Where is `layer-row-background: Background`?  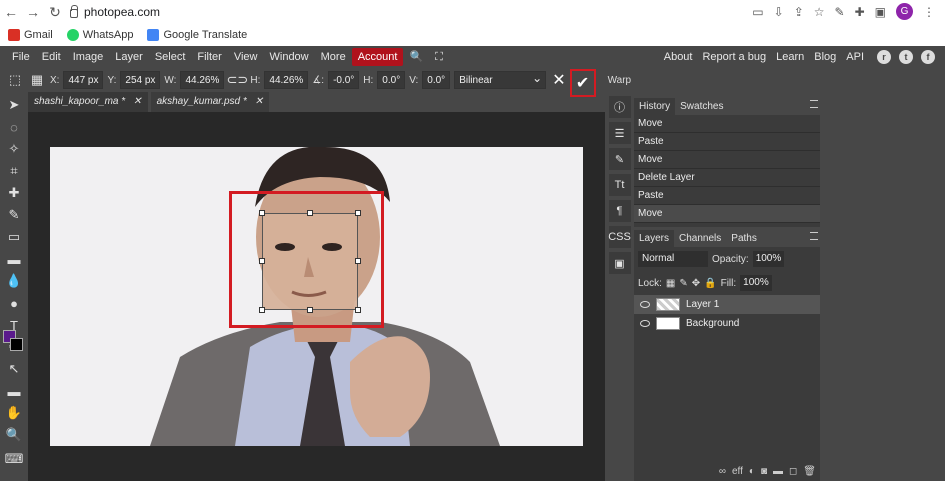 layer-row-background: Background is located at coordinates (727, 323).